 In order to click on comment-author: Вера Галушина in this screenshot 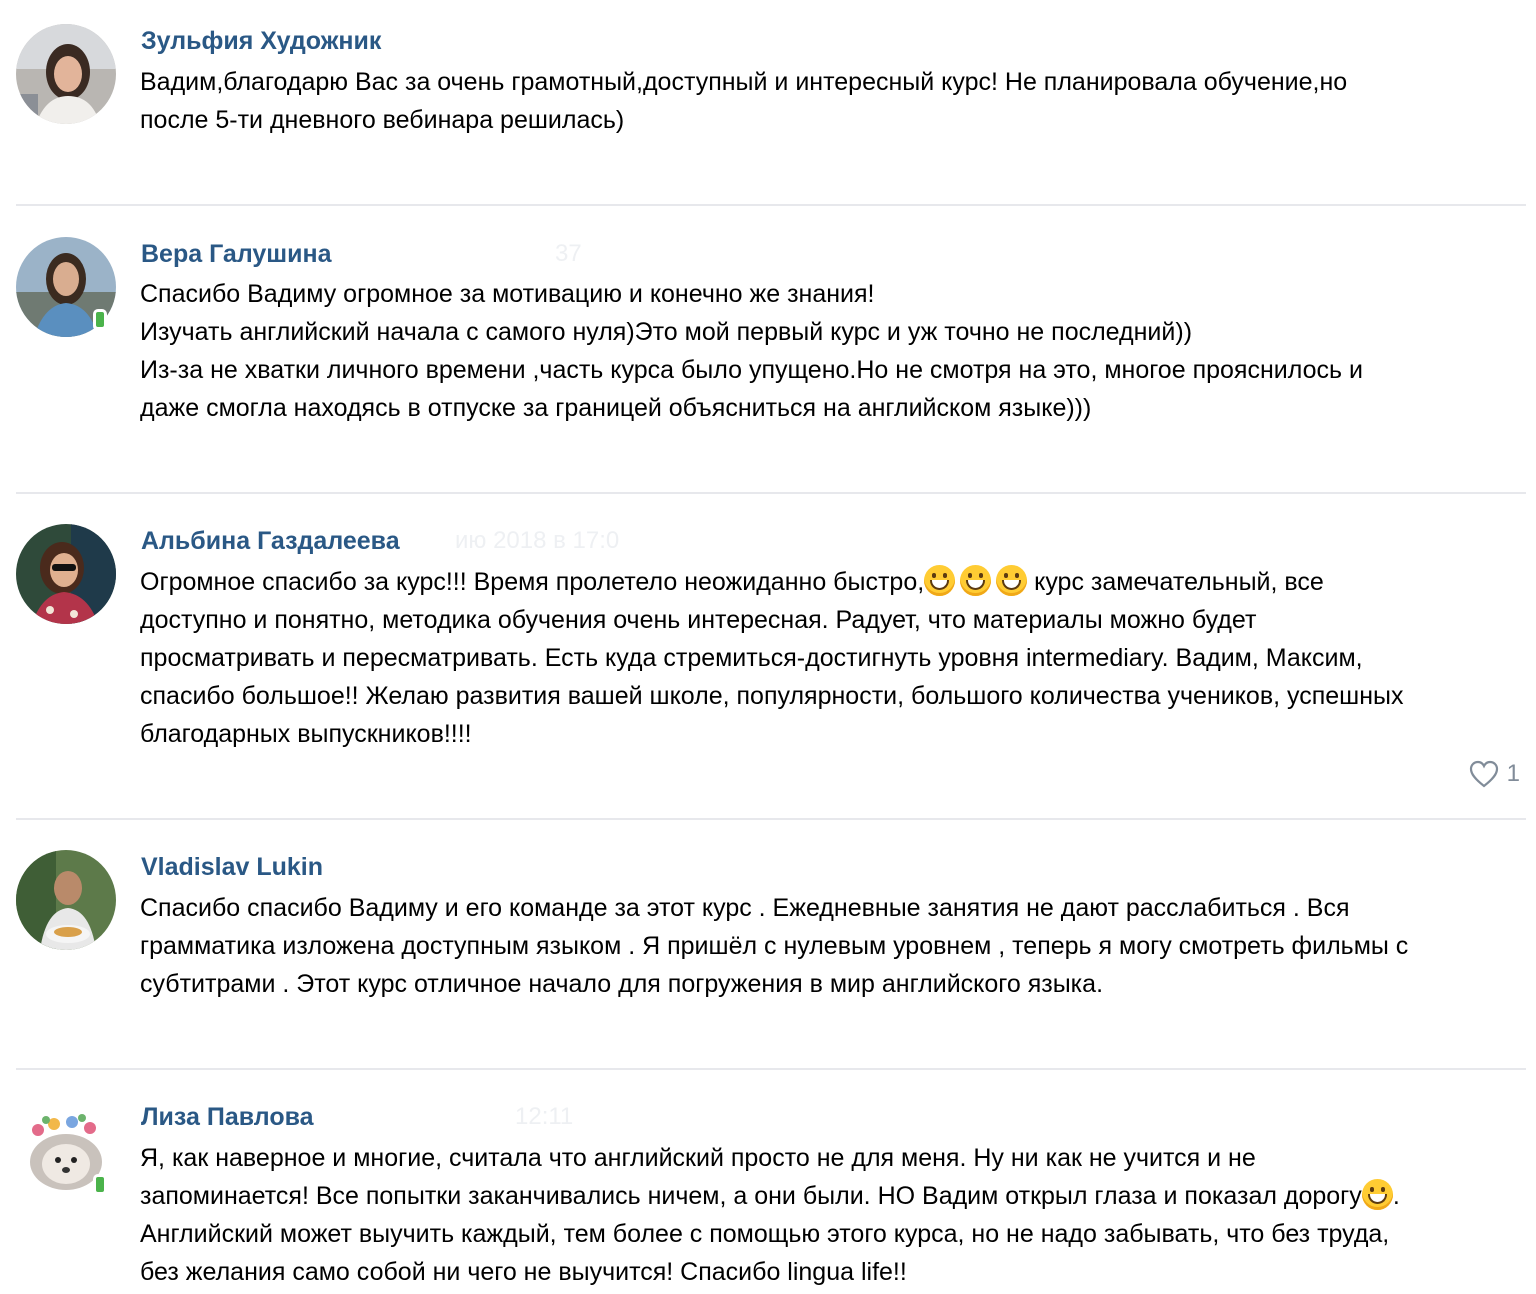, I will do `click(236, 254)`.